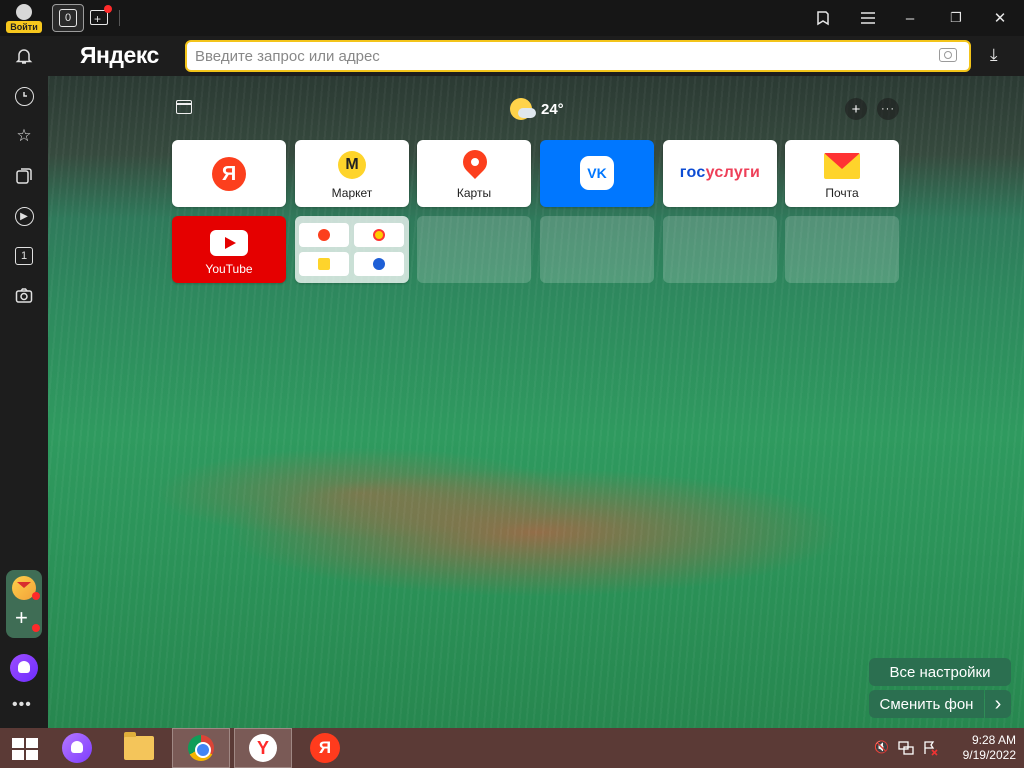  I want to click on bookmark-icon, so click(824, 18).